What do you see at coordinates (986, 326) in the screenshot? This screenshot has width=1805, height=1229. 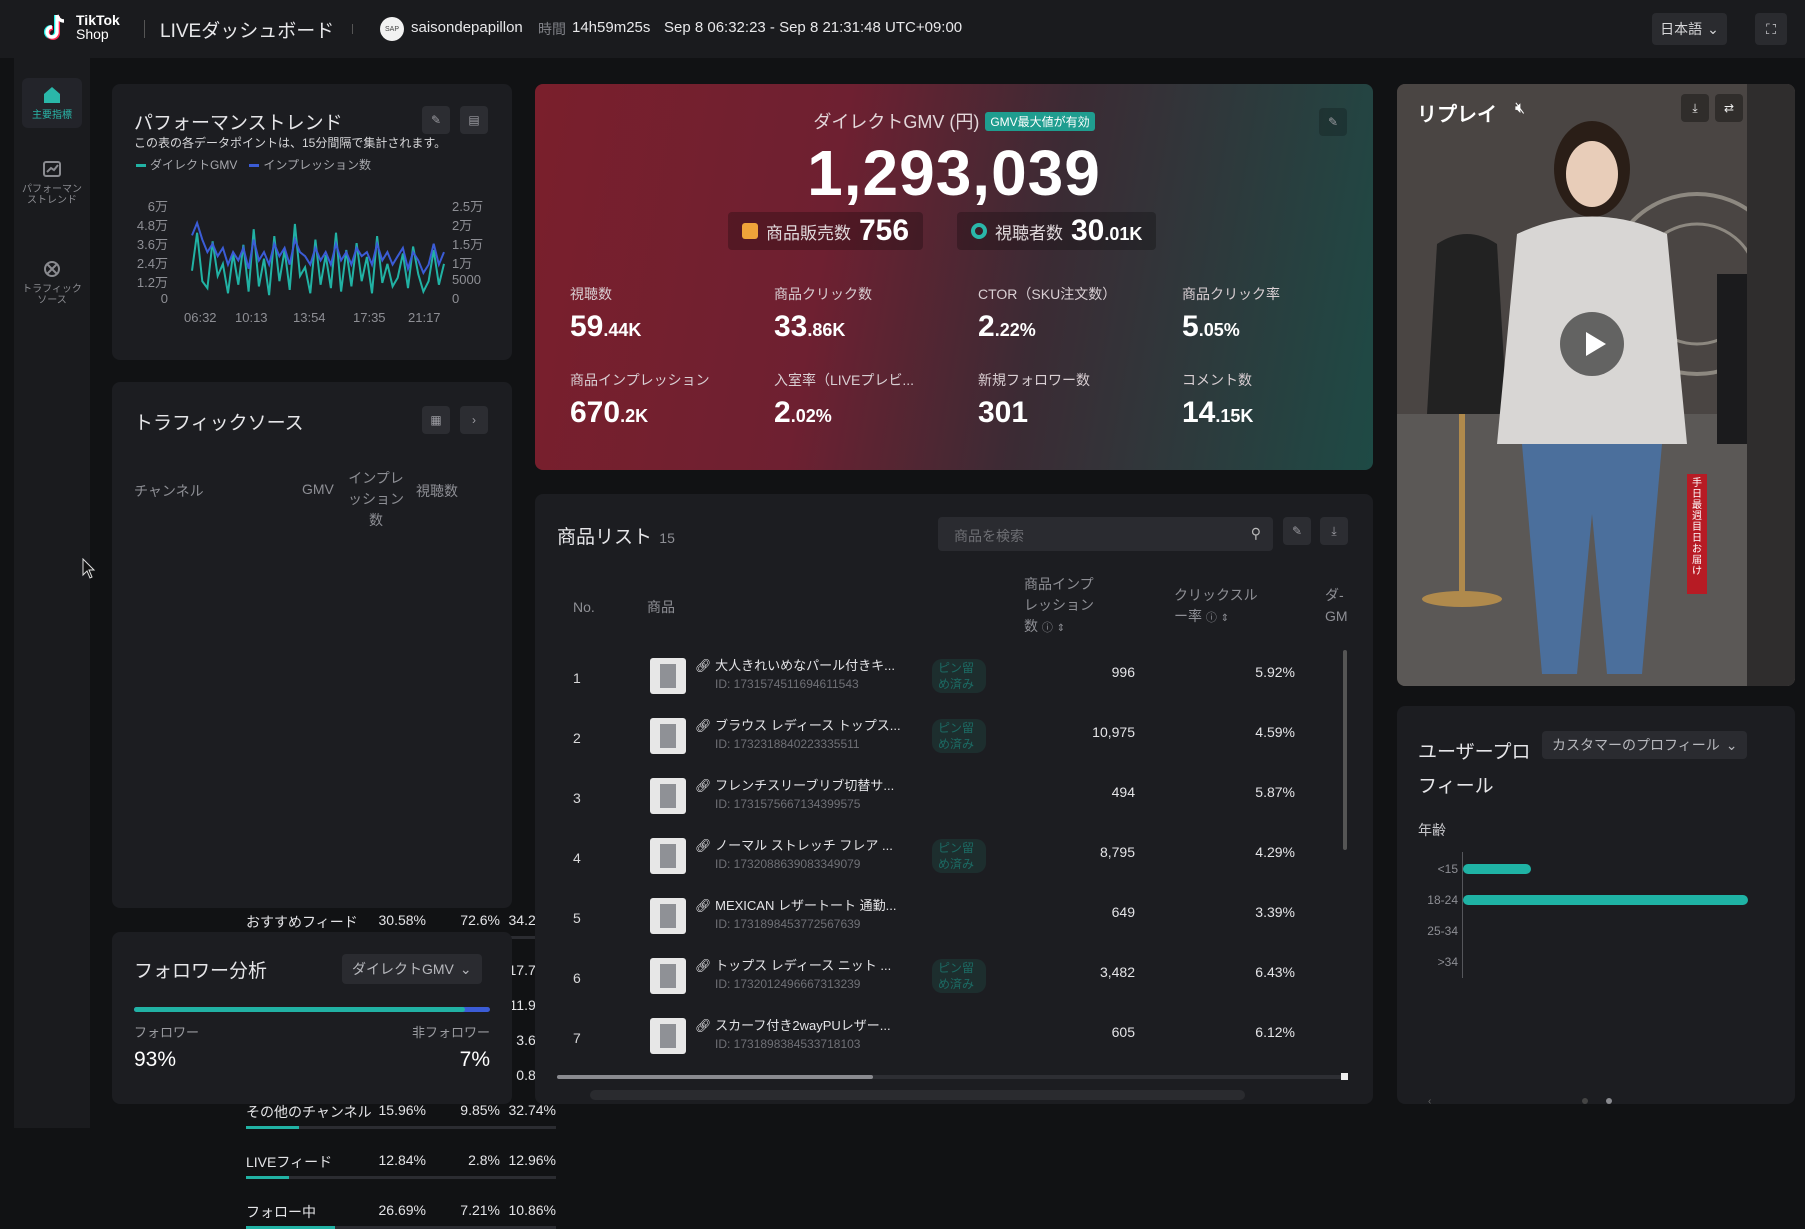 I see `metric-value: 2` at bounding box center [986, 326].